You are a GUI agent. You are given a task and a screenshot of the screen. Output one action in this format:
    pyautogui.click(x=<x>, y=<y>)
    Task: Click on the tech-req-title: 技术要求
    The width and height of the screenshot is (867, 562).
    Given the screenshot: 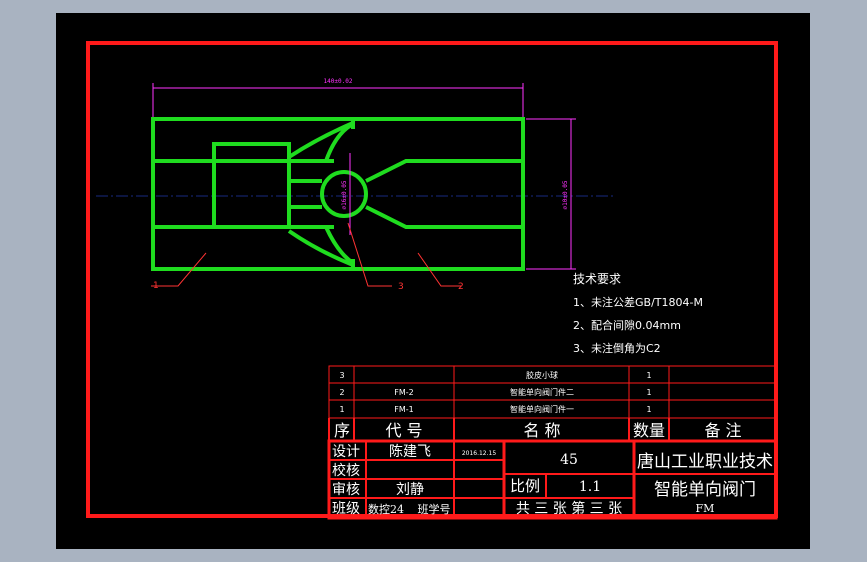 What is the action you would take?
    pyautogui.click(x=597, y=279)
    